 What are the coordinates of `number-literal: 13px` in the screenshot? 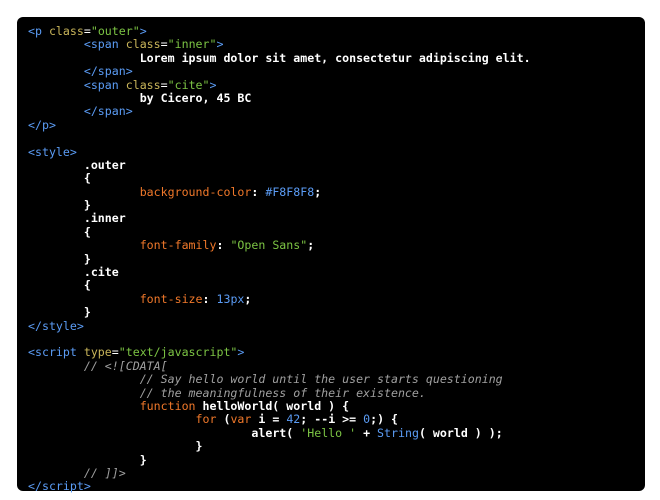 It's located at (230, 298).